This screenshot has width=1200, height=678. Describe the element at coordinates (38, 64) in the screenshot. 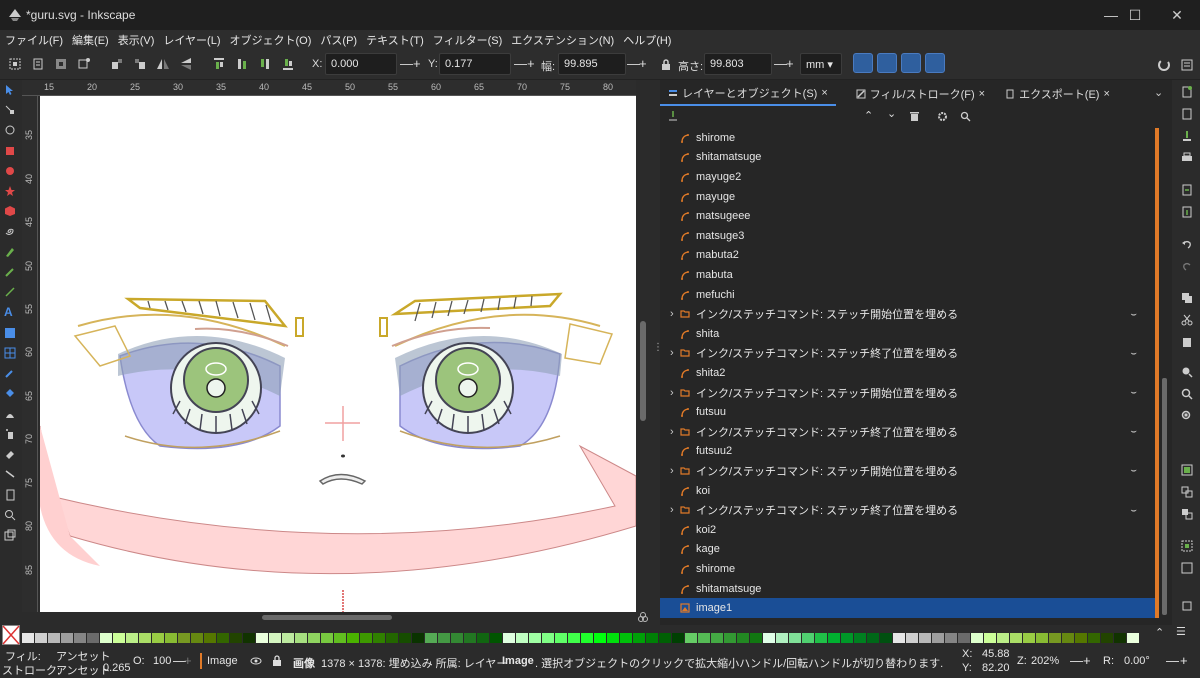

I see `select-all-layers-icon` at that location.